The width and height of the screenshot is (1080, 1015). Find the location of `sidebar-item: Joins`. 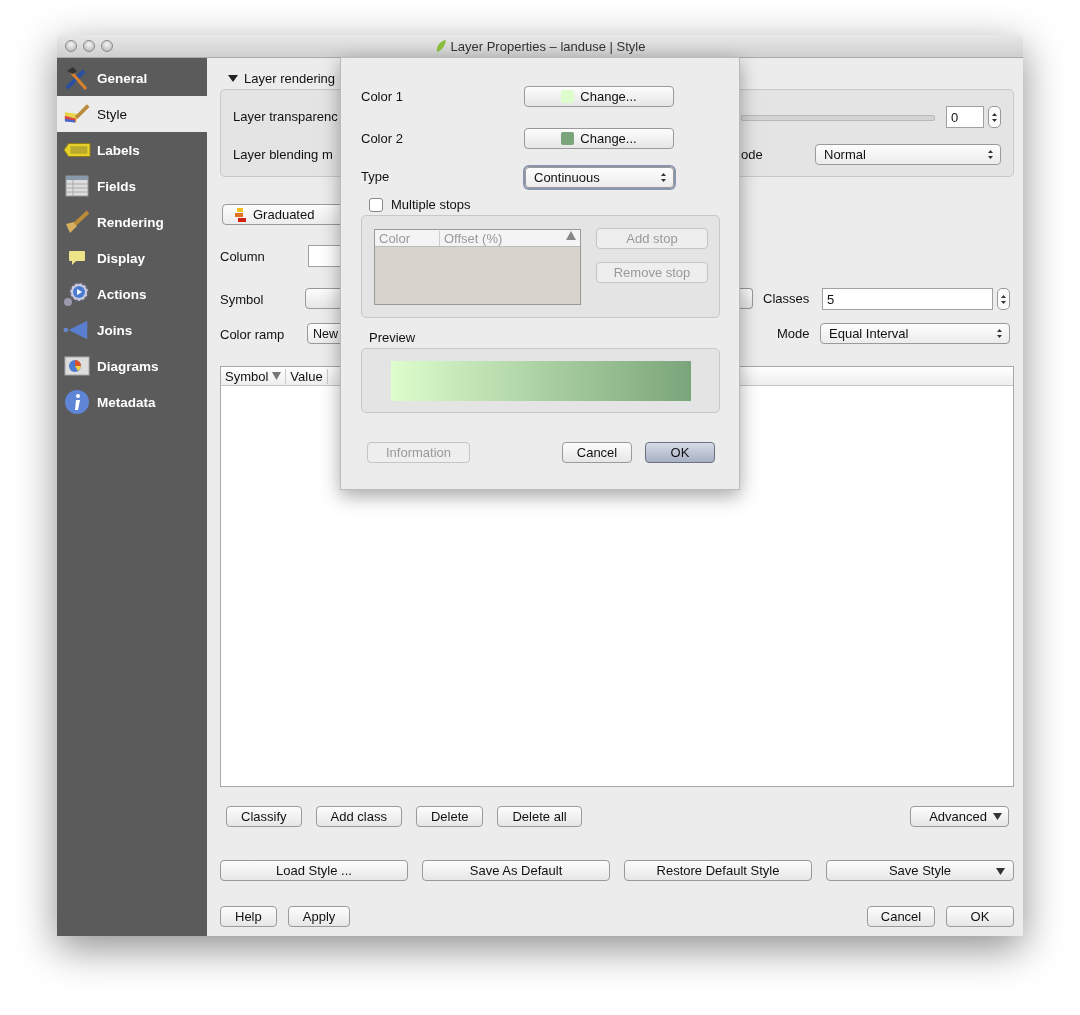

sidebar-item: Joins is located at coordinates (132, 330).